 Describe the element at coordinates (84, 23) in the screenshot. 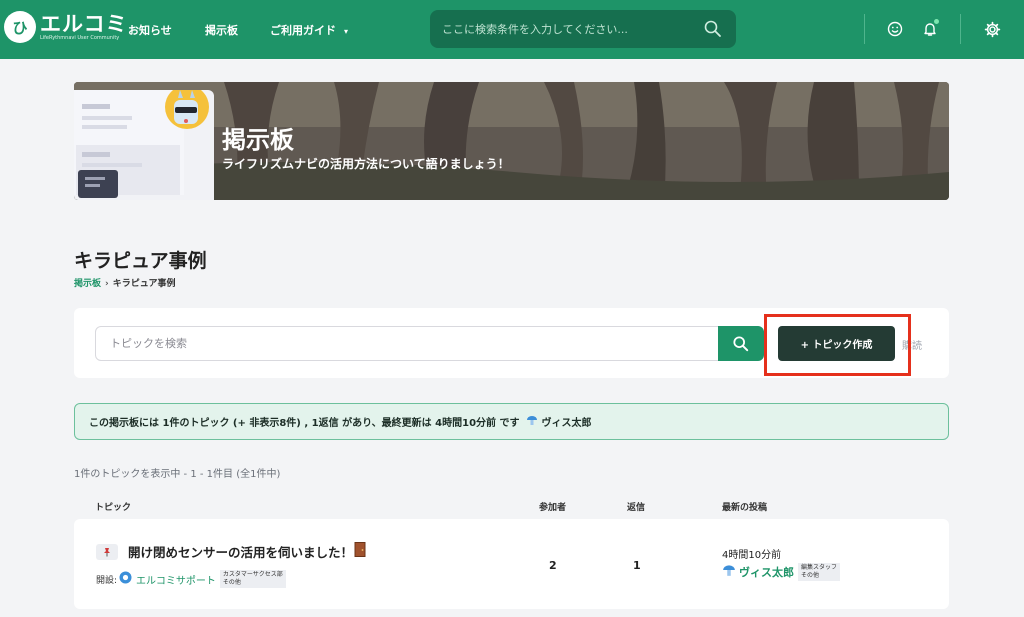

I see `logo-title: エルコミ` at that location.